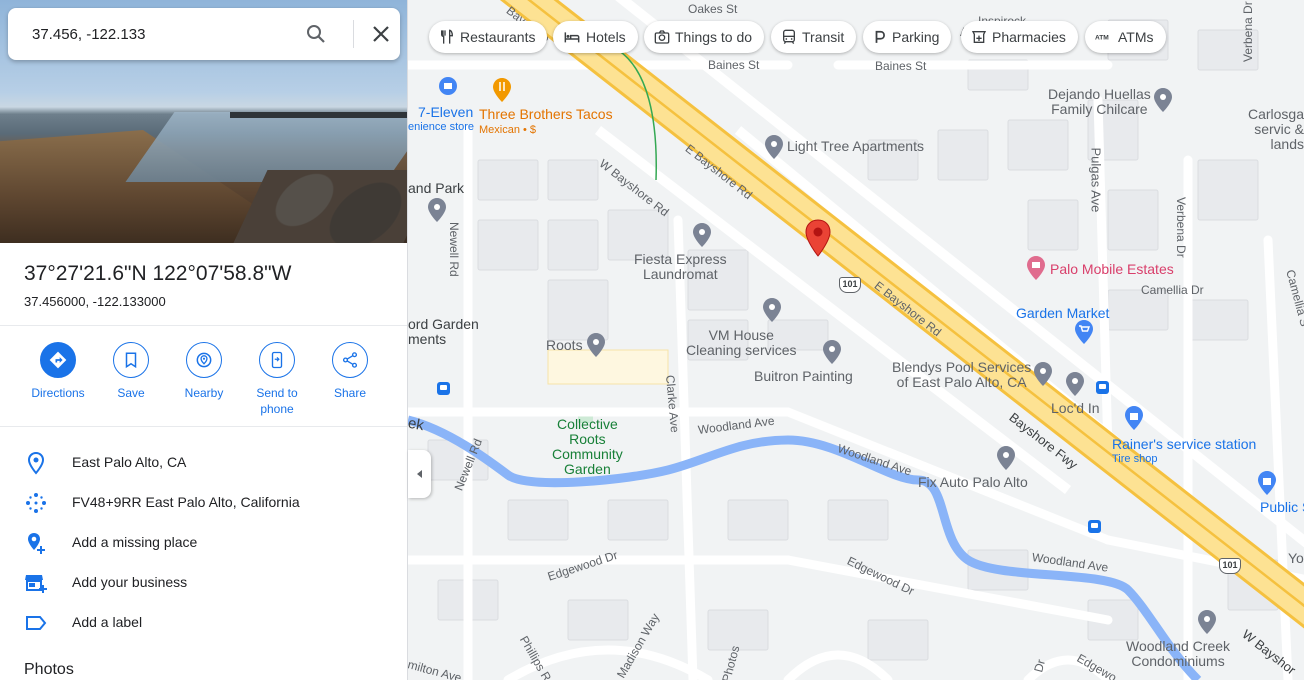 This screenshot has width=1304, height=680. Describe the element at coordinates (203, 463) in the screenshot. I see `address-row: East Palo Alto, CA` at that location.